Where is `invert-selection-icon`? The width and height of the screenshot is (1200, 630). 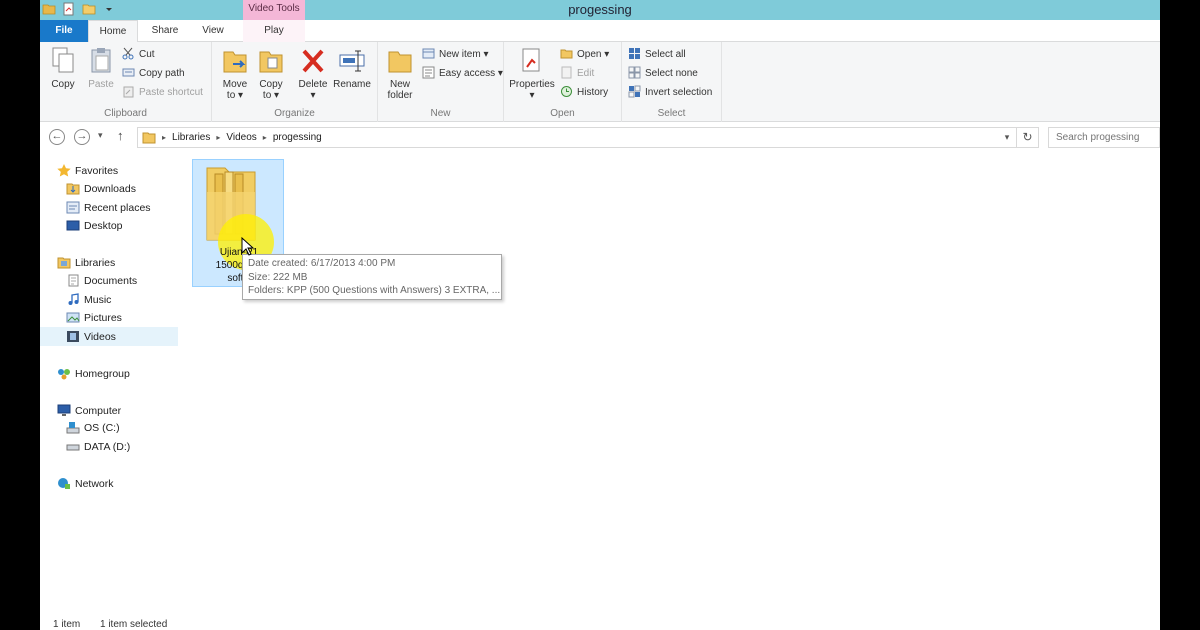
invert-selection-icon is located at coordinates (634, 91).